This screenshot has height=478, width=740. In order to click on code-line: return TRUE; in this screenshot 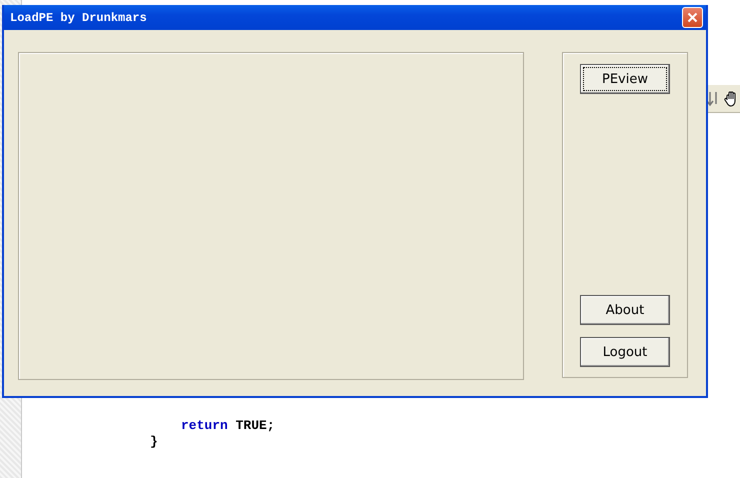, I will do `click(228, 426)`.